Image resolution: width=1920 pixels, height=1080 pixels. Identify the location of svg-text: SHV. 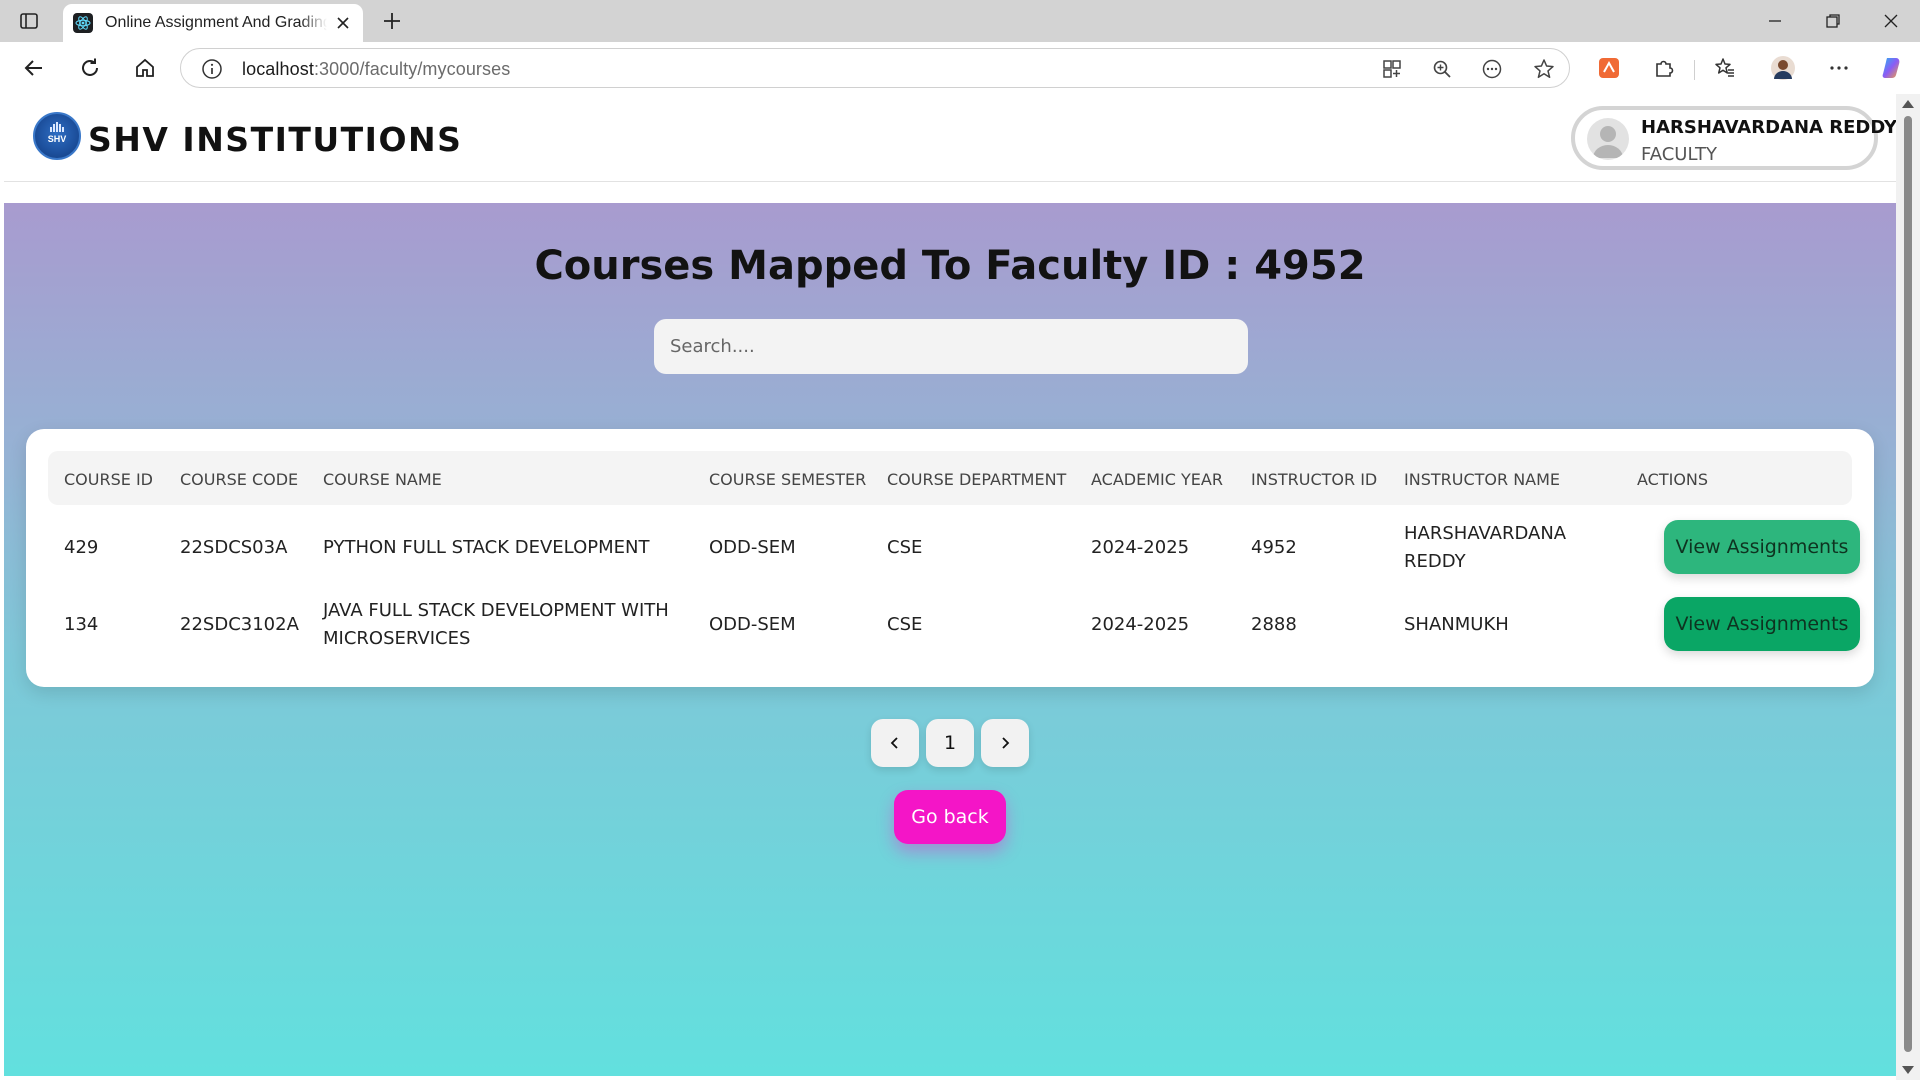
(57, 139).